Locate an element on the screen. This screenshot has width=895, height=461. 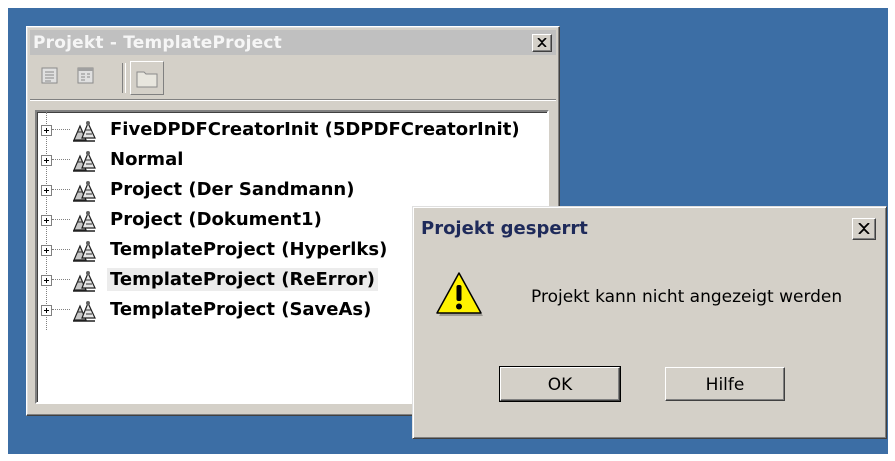
view-code-icon is located at coordinates (49, 75).